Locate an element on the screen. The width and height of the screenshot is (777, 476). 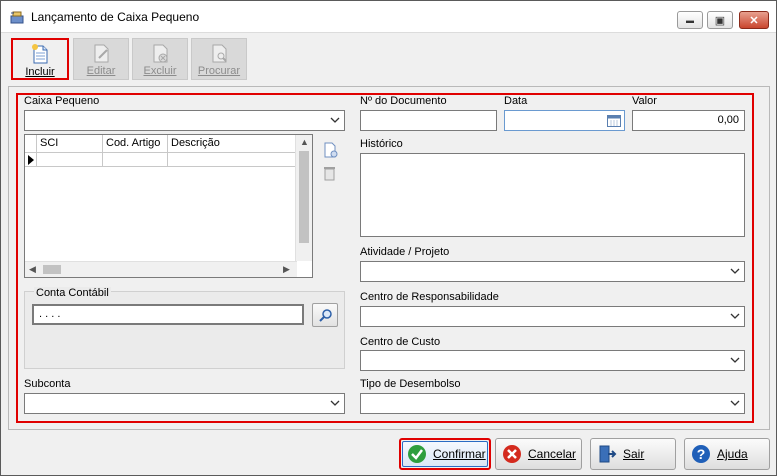
minimize-icon: ▬ is located at coordinates (690, 20).